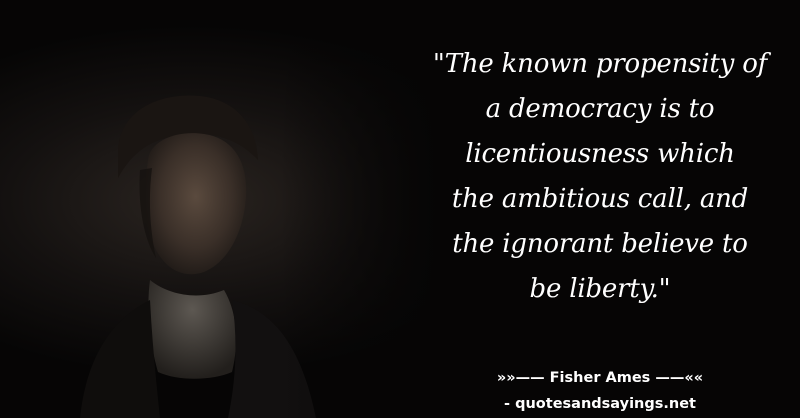 The width and height of the screenshot is (800, 418). I want to click on quote-line: "The known propensity of, so click(600, 64).